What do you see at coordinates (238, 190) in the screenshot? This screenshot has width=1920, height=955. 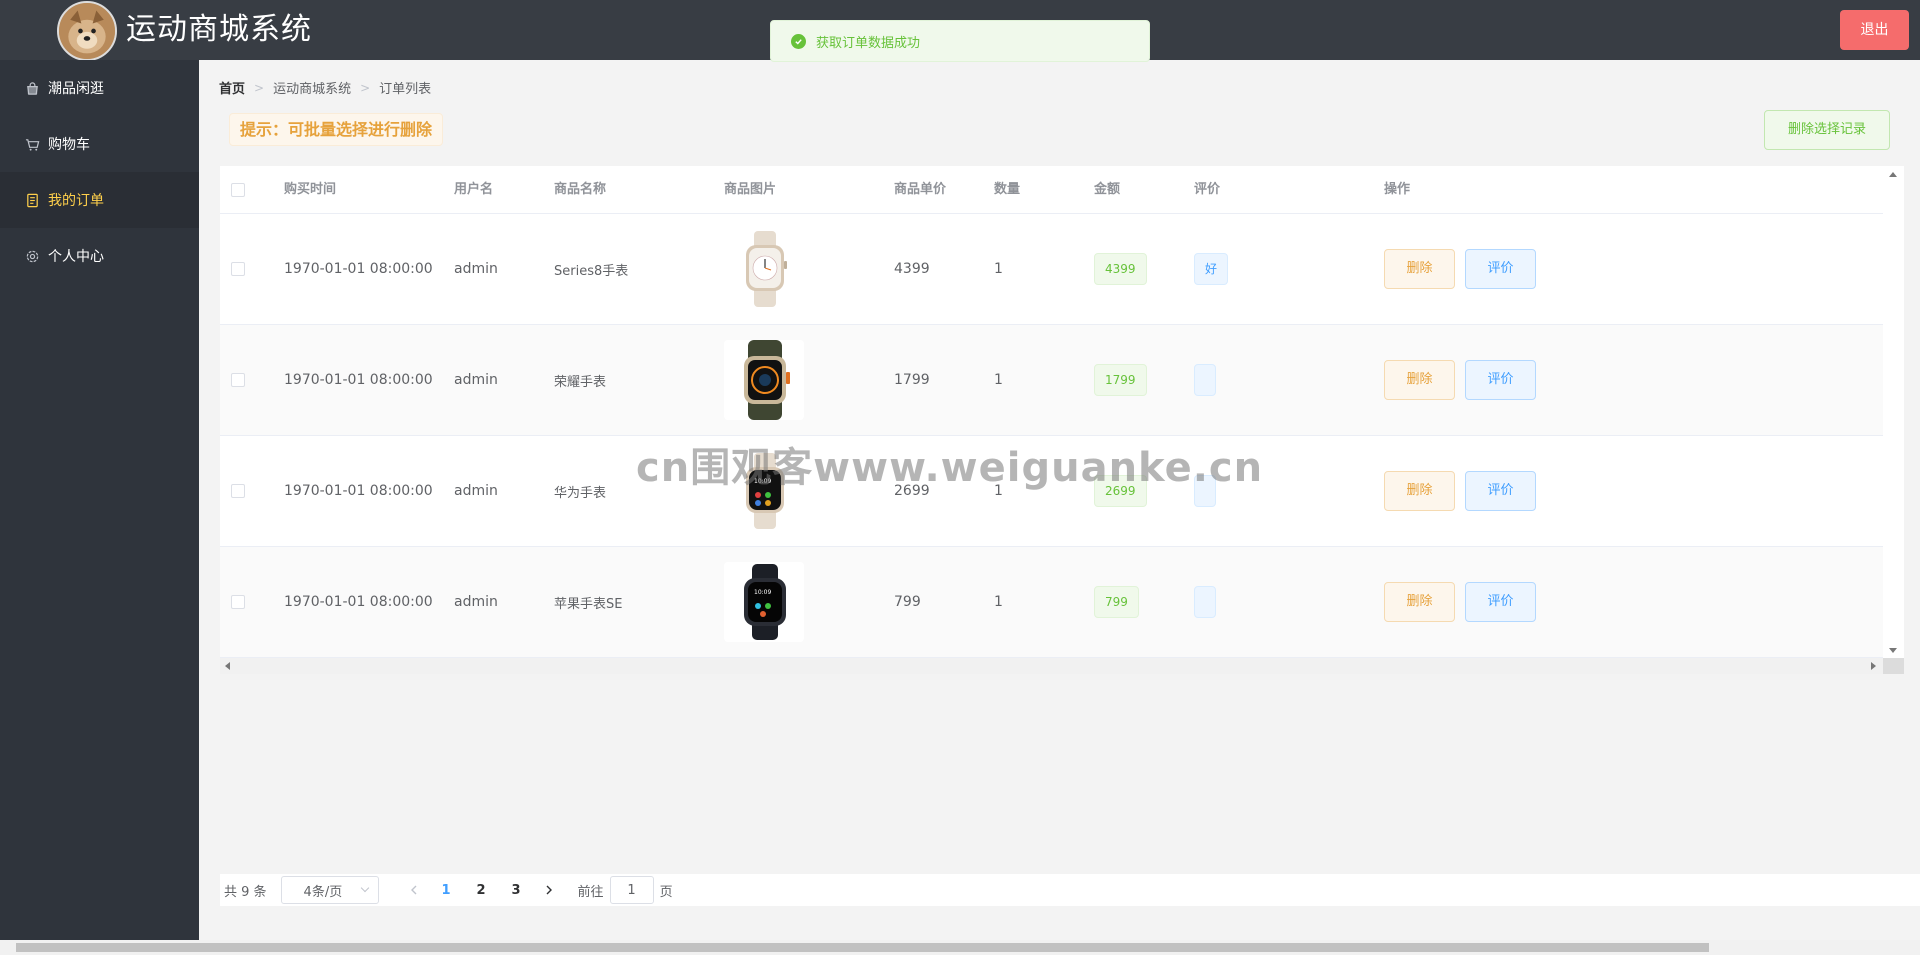 I see `select-all-checkbox` at bounding box center [238, 190].